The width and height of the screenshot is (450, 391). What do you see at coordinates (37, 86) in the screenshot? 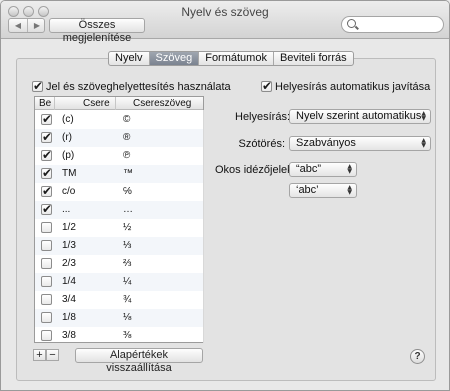
I see `use-substitution-checkbox` at bounding box center [37, 86].